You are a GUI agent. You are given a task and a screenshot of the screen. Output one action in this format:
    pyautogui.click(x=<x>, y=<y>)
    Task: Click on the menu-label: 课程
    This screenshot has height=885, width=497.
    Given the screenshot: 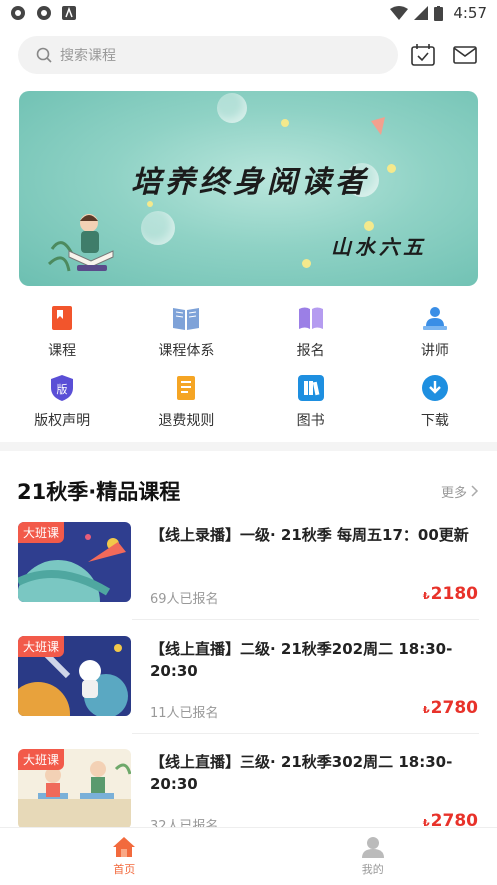 What is the action you would take?
    pyautogui.click(x=62, y=351)
    